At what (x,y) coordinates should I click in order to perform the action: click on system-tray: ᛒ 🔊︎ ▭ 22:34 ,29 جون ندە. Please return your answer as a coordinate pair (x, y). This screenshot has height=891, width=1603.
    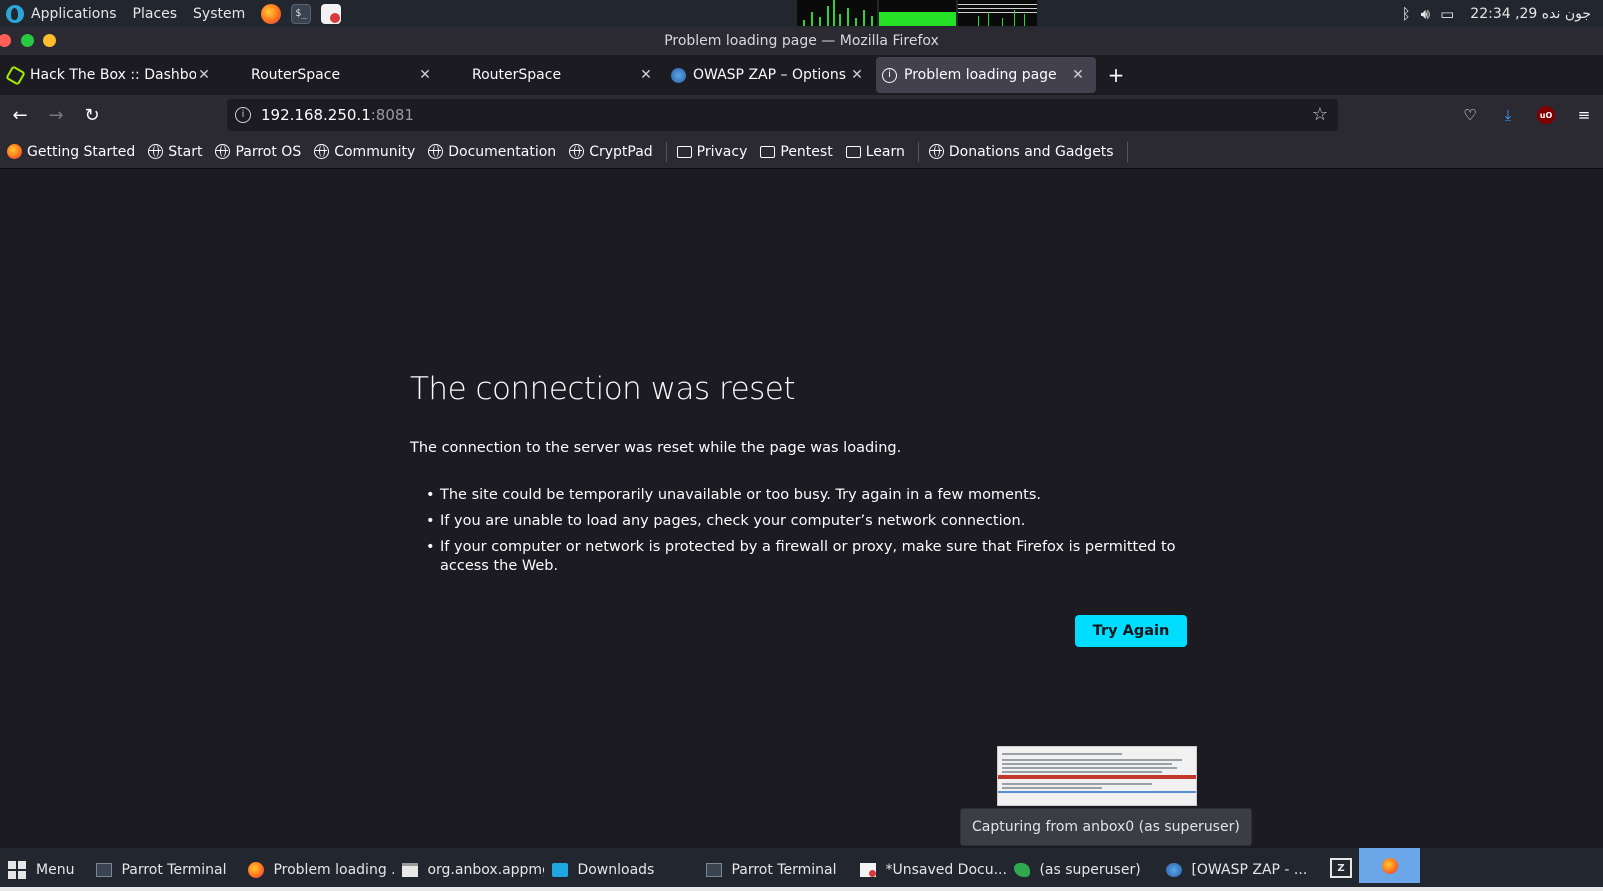
    Looking at the image, I should click on (1496, 13).